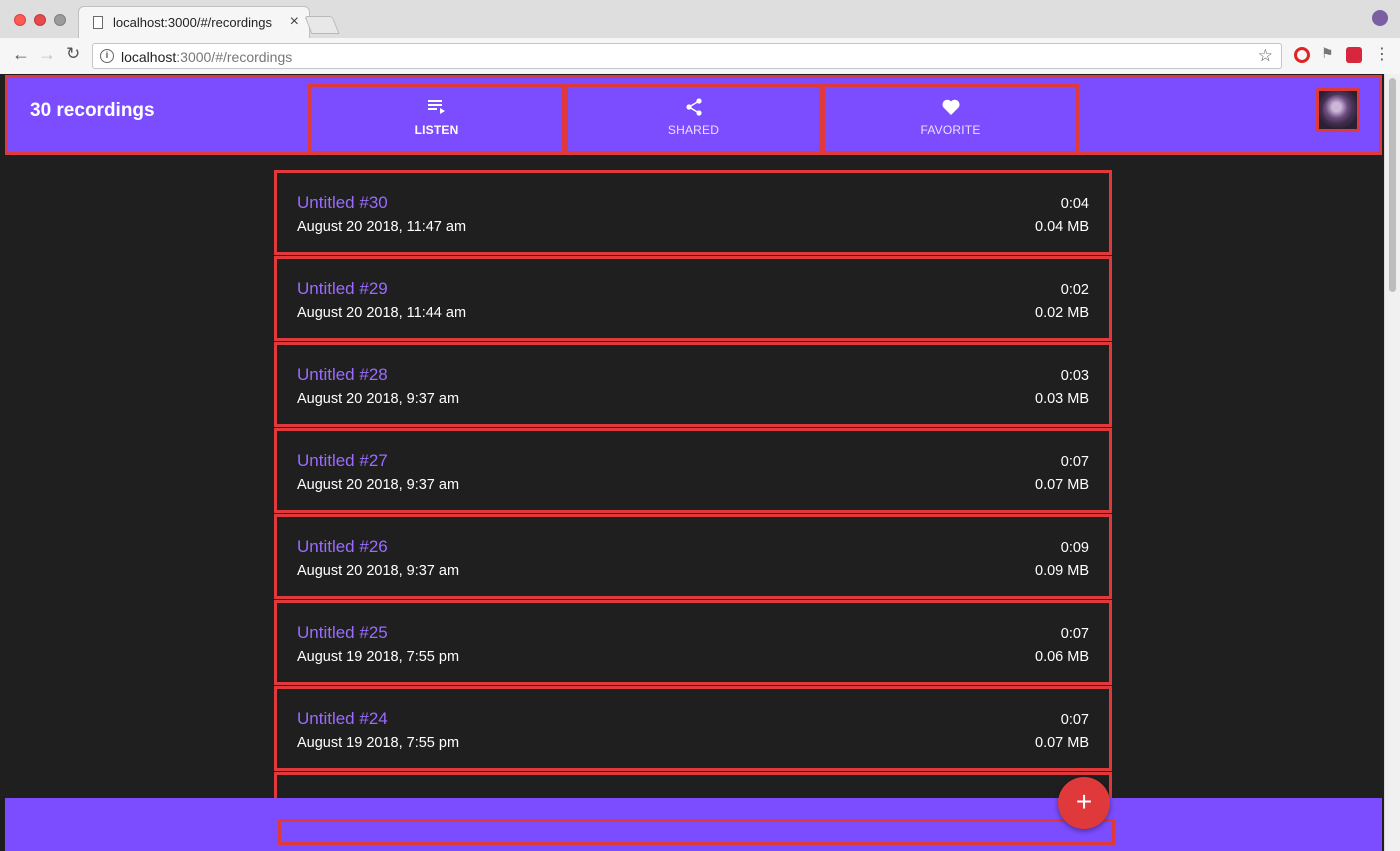 The image size is (1400, 851). Describe the element at coordinates (73, 54) in the screenshot. I see `reload-icon: ↻` at that location.